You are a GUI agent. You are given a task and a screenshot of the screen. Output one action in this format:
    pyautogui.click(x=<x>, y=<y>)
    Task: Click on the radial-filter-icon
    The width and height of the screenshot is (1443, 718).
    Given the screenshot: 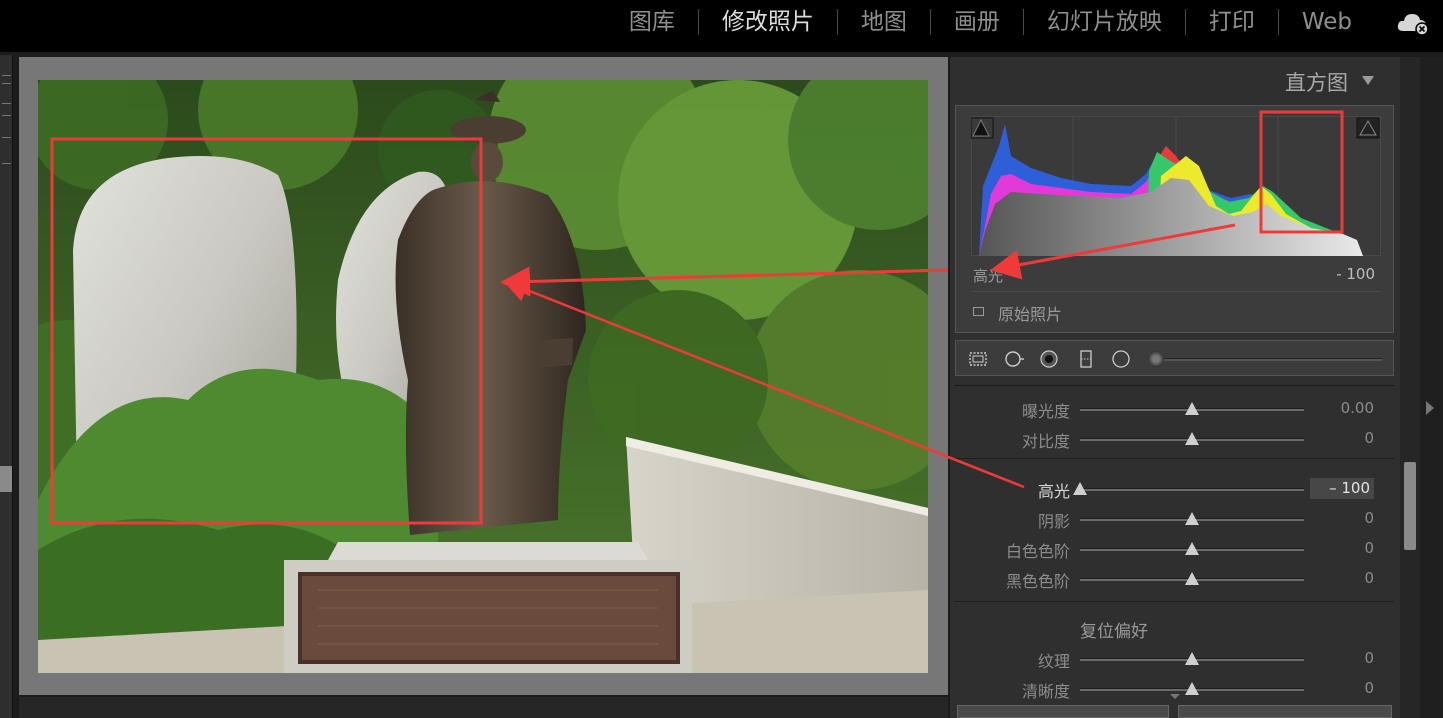 What is the action you would take?
    pyautogui.click(x=1121, y=359)
    